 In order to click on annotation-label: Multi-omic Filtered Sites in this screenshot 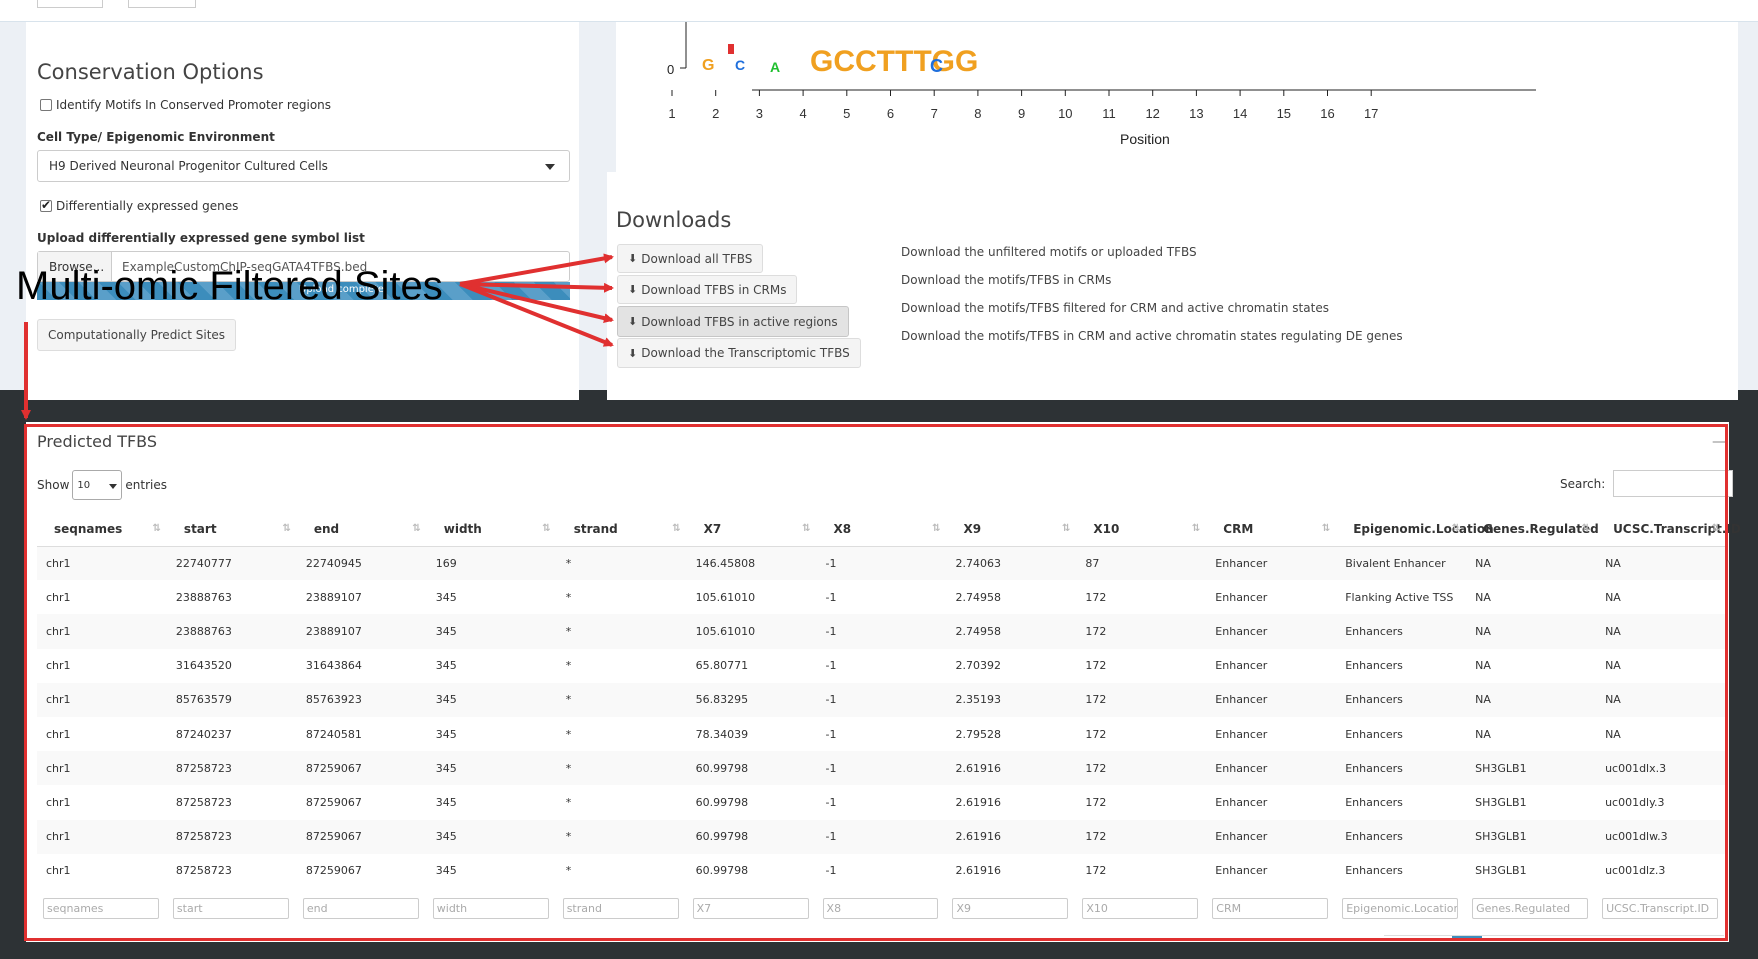, I will do `click(229, 286)`.